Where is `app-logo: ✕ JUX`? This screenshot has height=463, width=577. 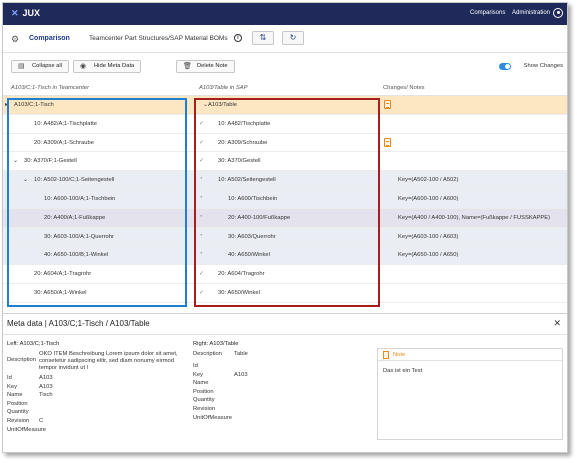 app-logo: ✕ JUX is located at coordinates (25, 13).